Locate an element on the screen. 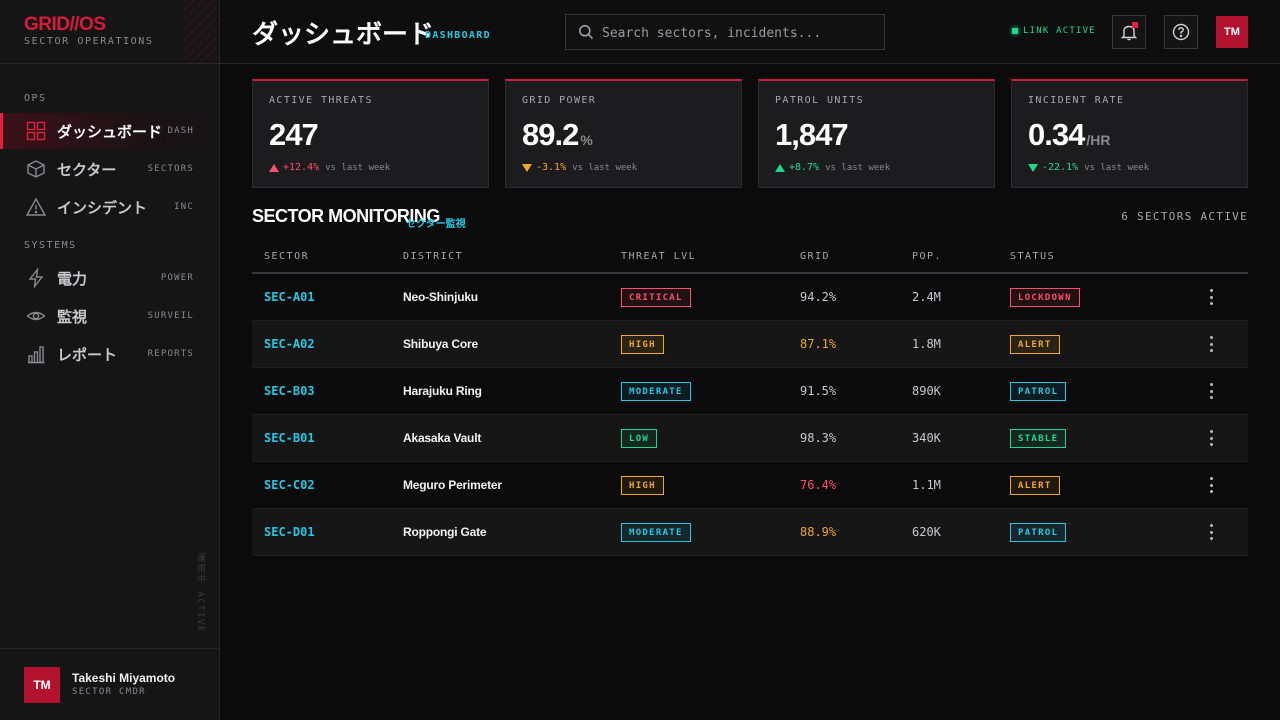 The width and height of the screenshot is (1280, 720). population-value: 1.1M is located at coordinates (926, 485).